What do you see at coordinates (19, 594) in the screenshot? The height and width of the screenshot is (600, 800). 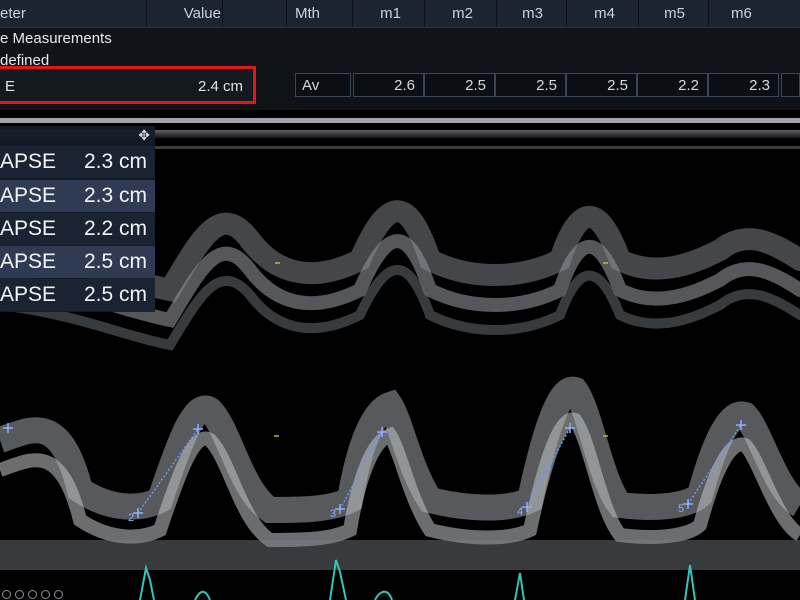 I see `zoom-out-icon` at bounding box center [19, 594].